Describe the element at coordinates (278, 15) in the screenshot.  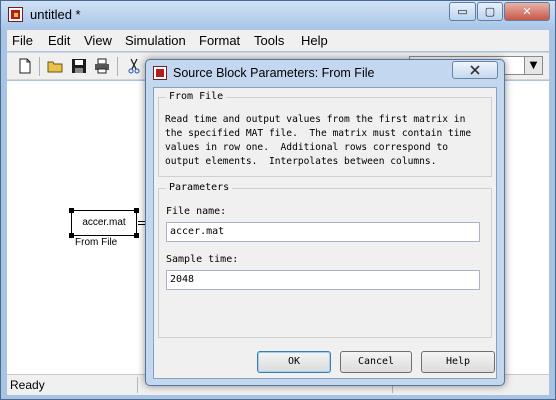
I see `title-bar: untitled * ▭ ▢ ✕` at that location.